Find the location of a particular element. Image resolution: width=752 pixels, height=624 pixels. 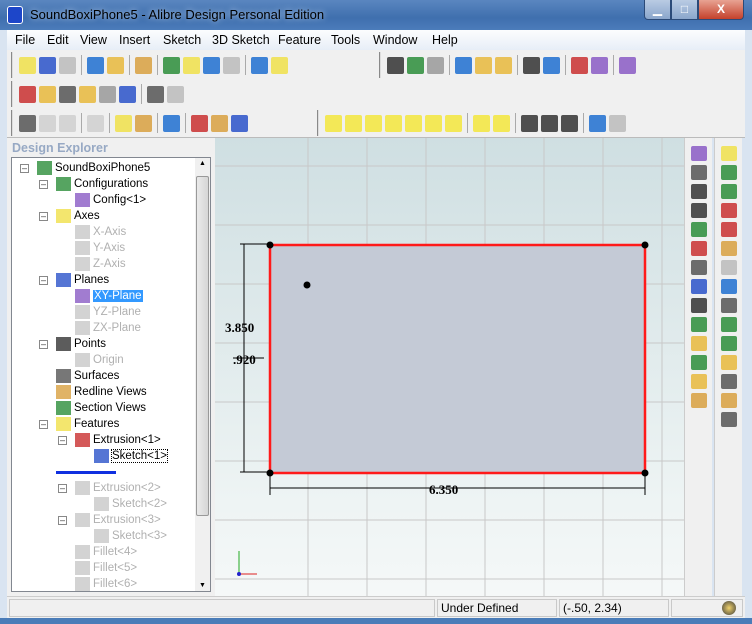

copy-icon is located at coordinates (191, 65).